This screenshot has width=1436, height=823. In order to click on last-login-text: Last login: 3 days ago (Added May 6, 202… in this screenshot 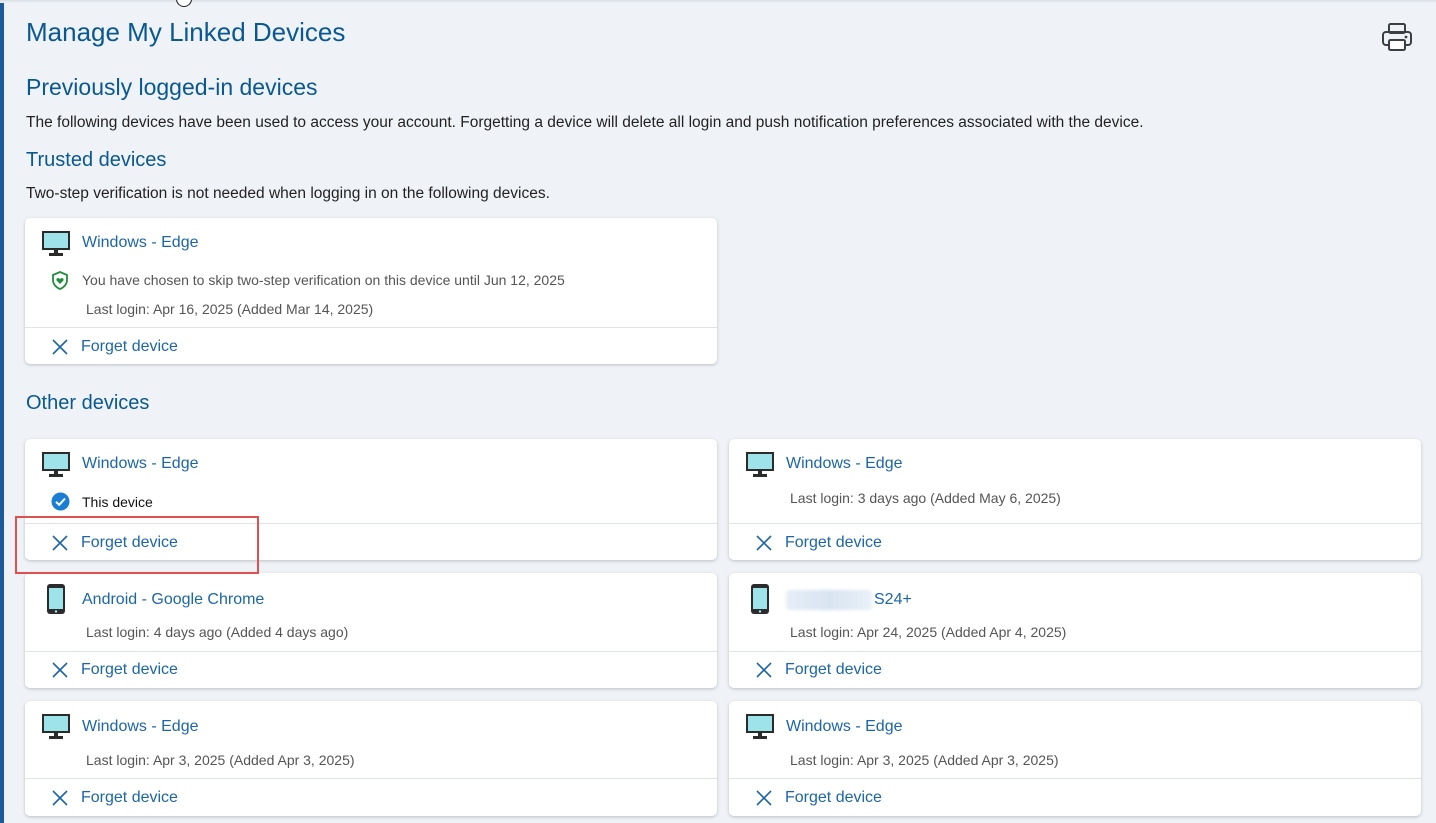, I will do `click(925, 498)`.